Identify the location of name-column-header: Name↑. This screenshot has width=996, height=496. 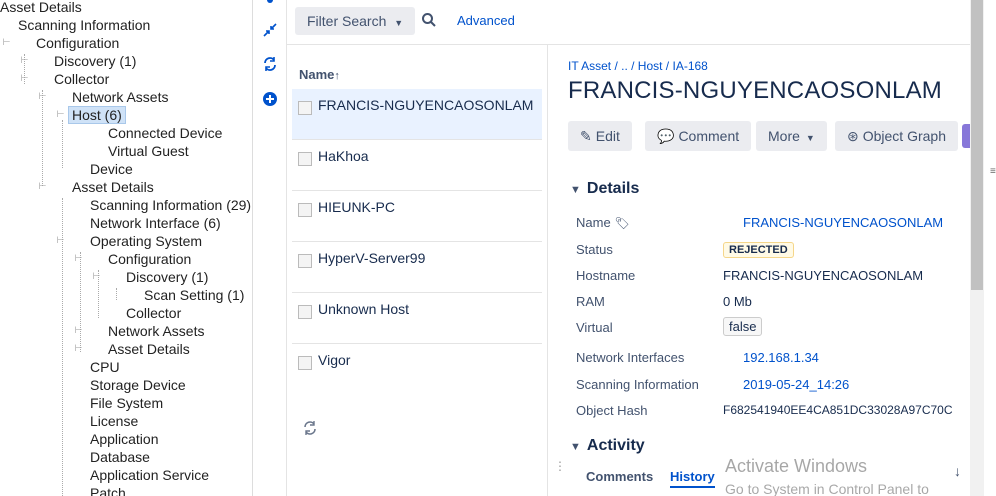
(319, 74).